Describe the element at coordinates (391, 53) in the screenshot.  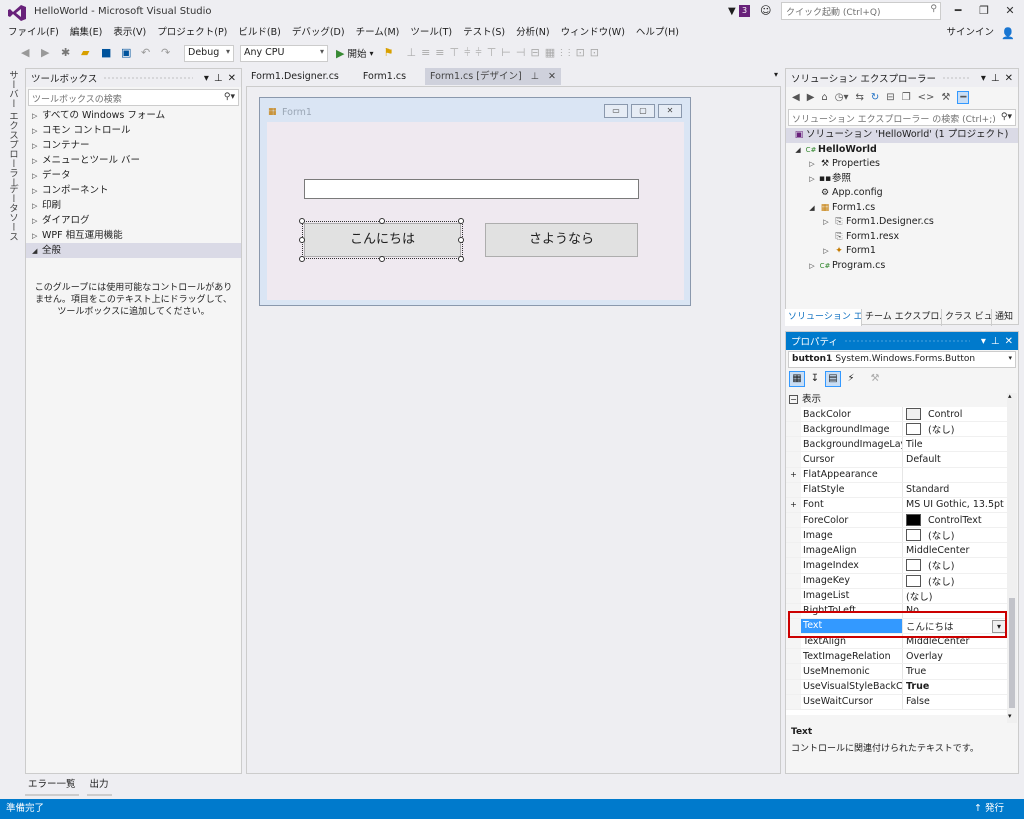
I see `browser-link-icon: ⚑` at that location.